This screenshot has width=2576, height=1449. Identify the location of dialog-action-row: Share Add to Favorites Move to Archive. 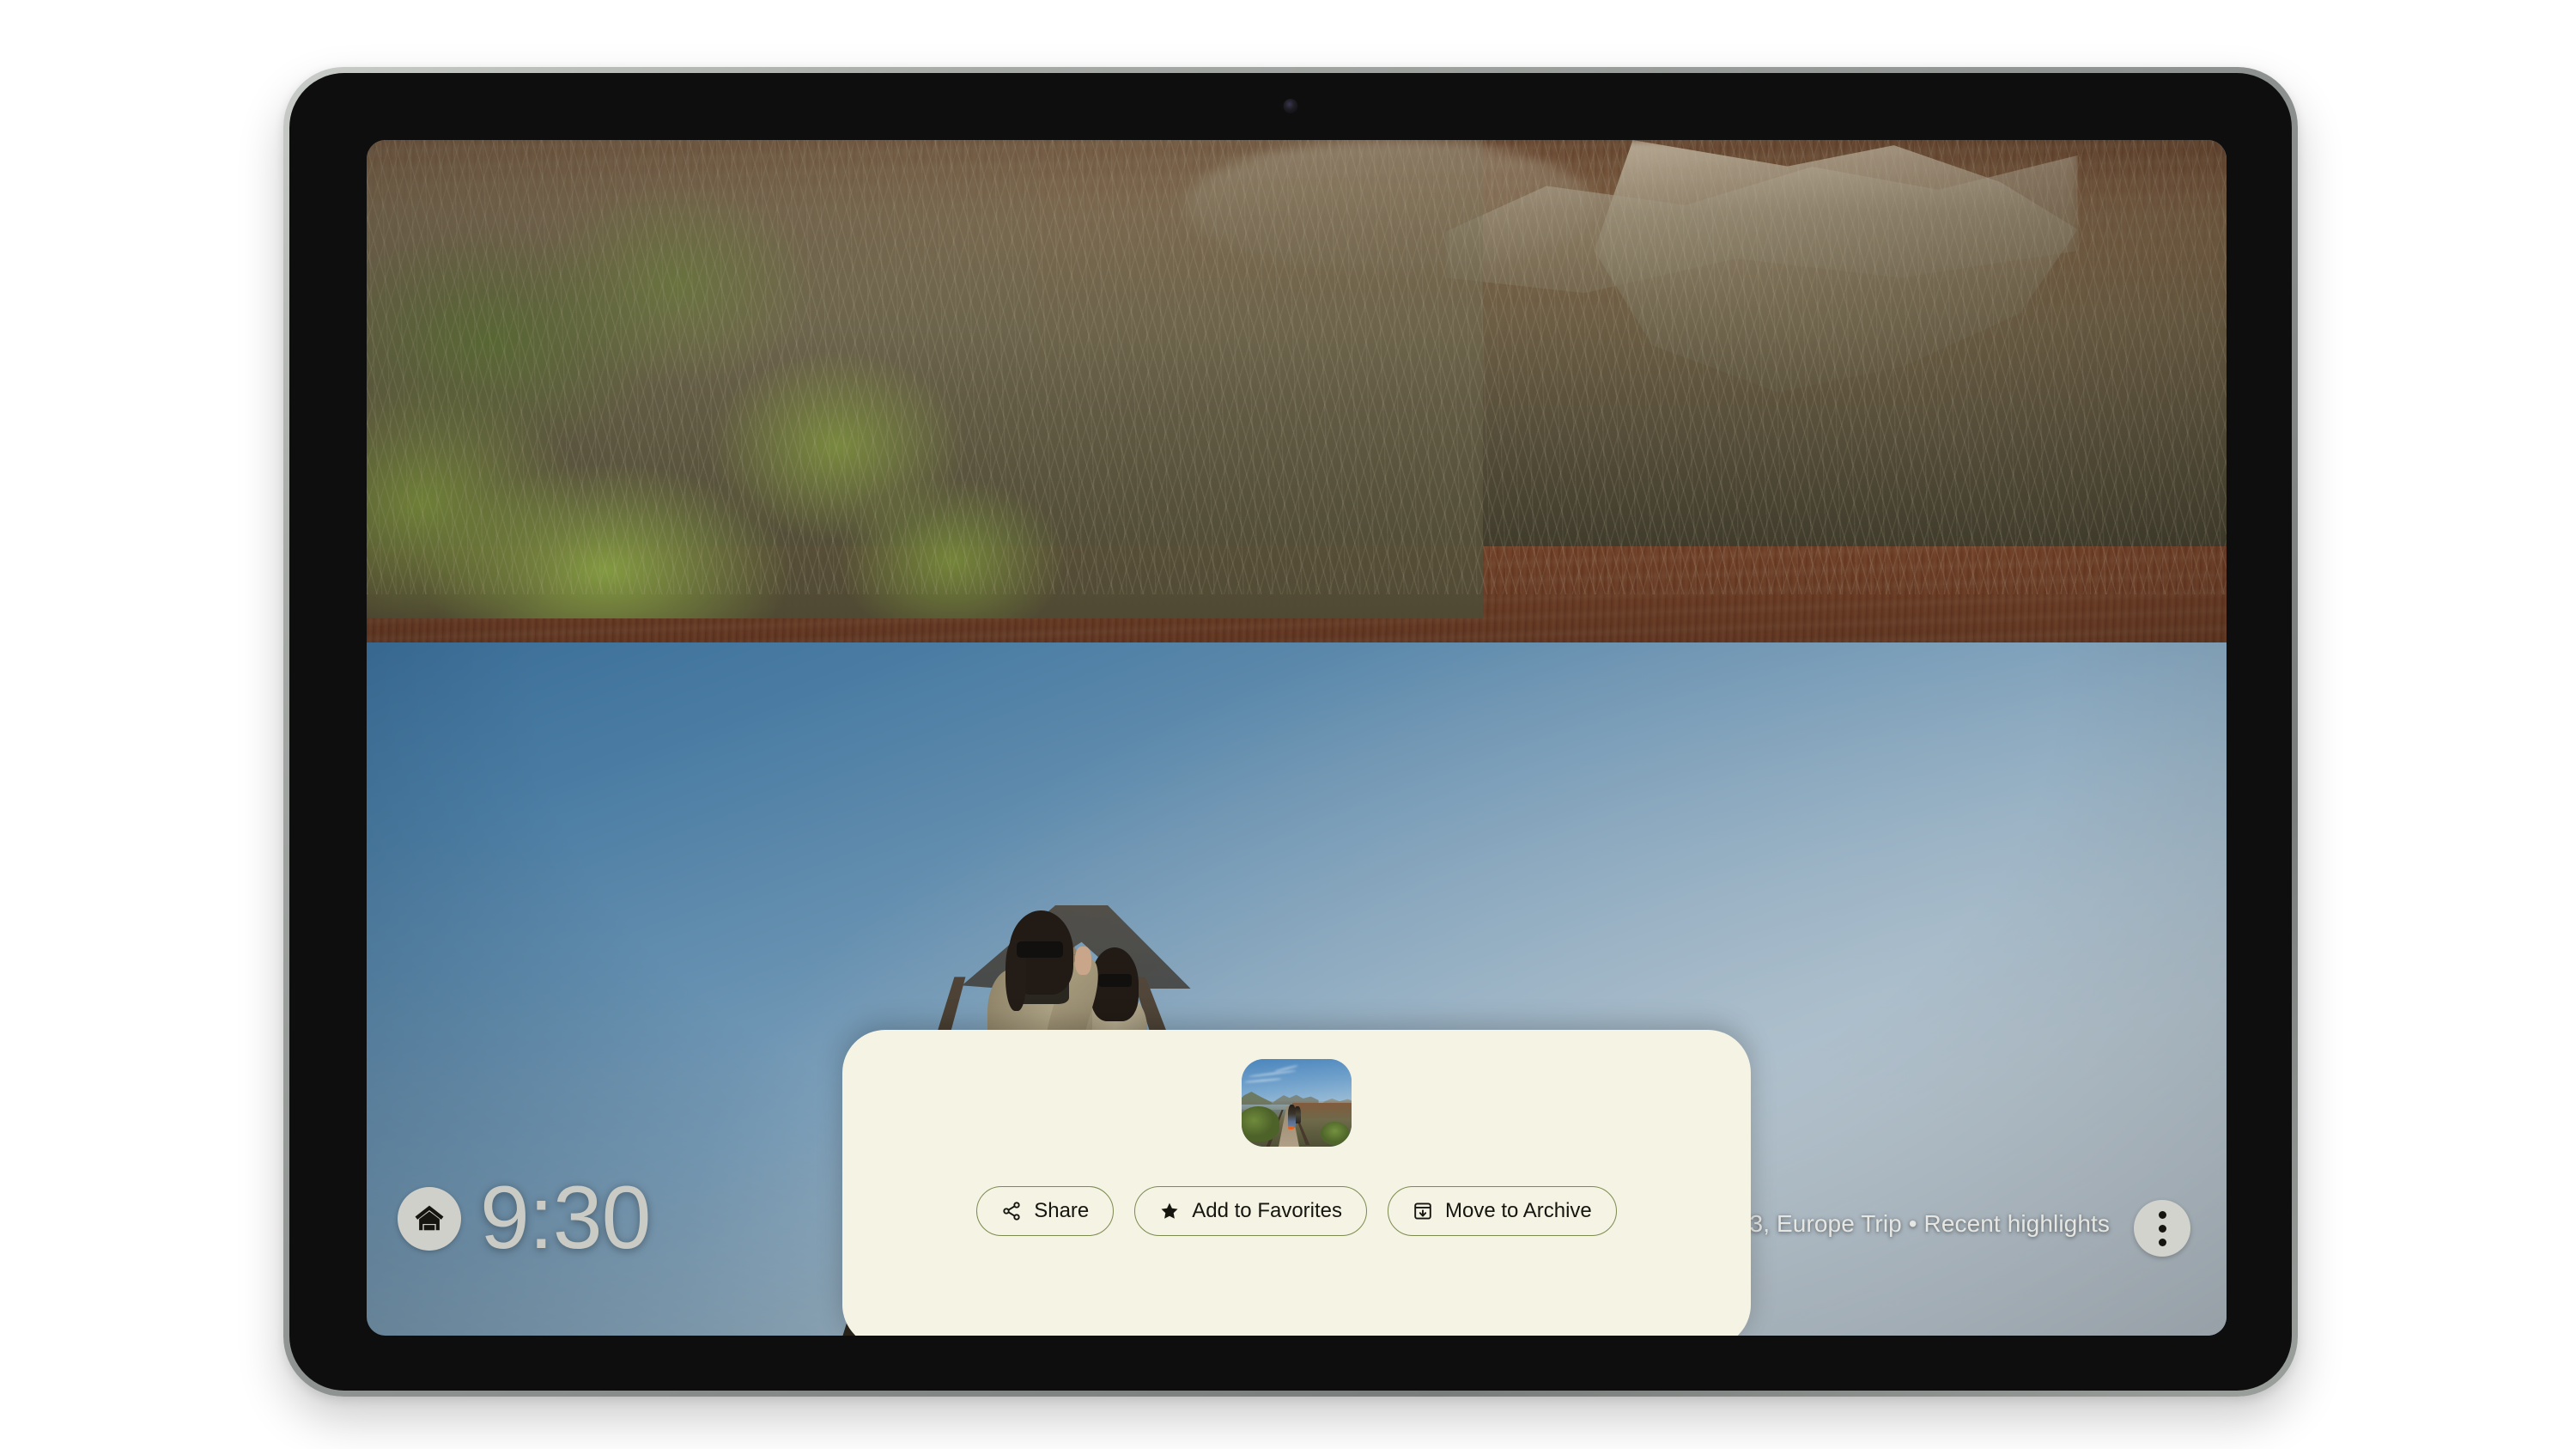
(1297, 1211).